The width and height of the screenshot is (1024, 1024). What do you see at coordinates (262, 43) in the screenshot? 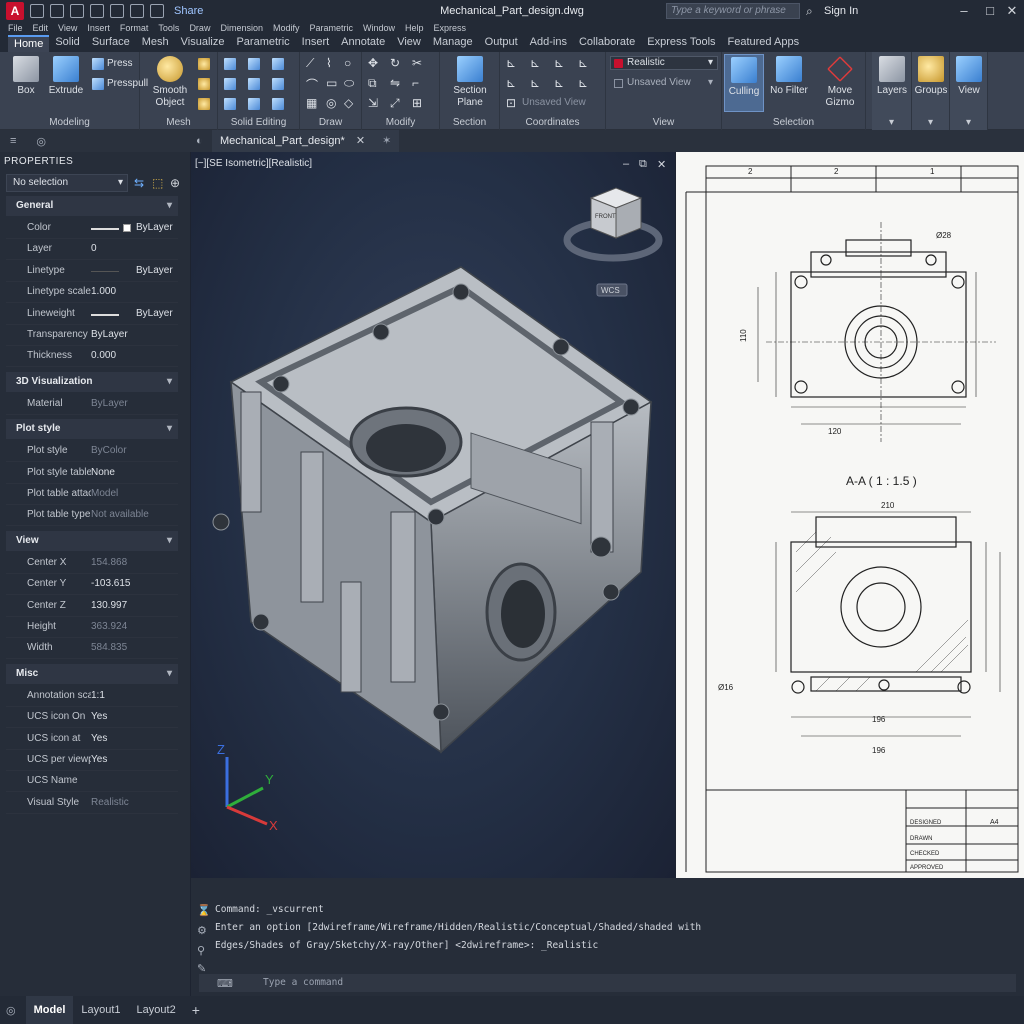
I see `tab-parametric: Parametric` at bounding box center [262, 43].